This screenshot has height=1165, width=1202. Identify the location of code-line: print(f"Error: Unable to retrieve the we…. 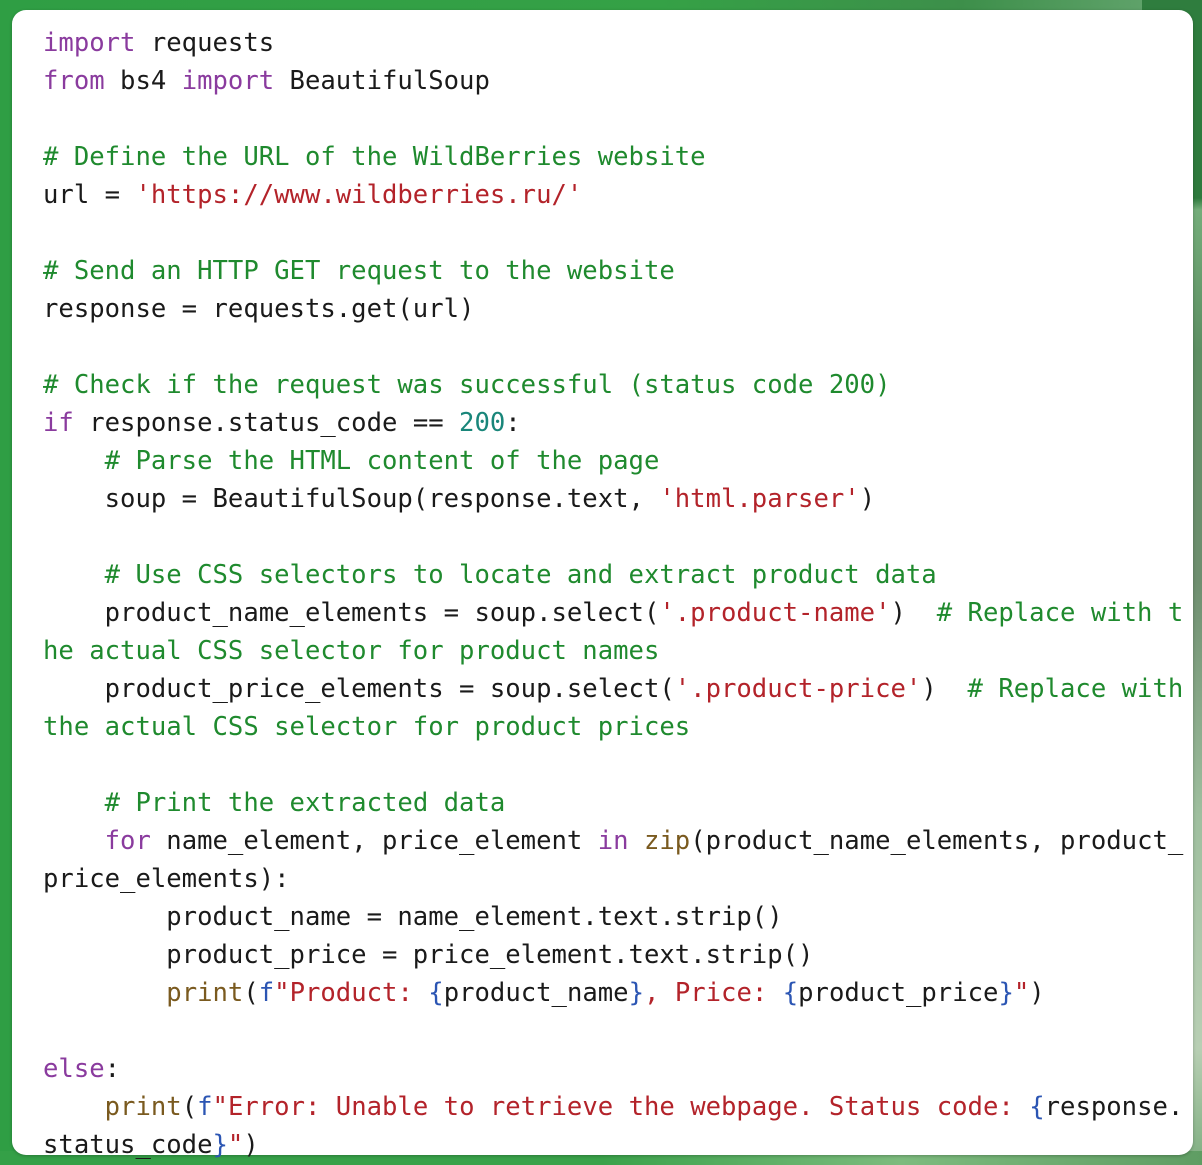
(613, 1107).